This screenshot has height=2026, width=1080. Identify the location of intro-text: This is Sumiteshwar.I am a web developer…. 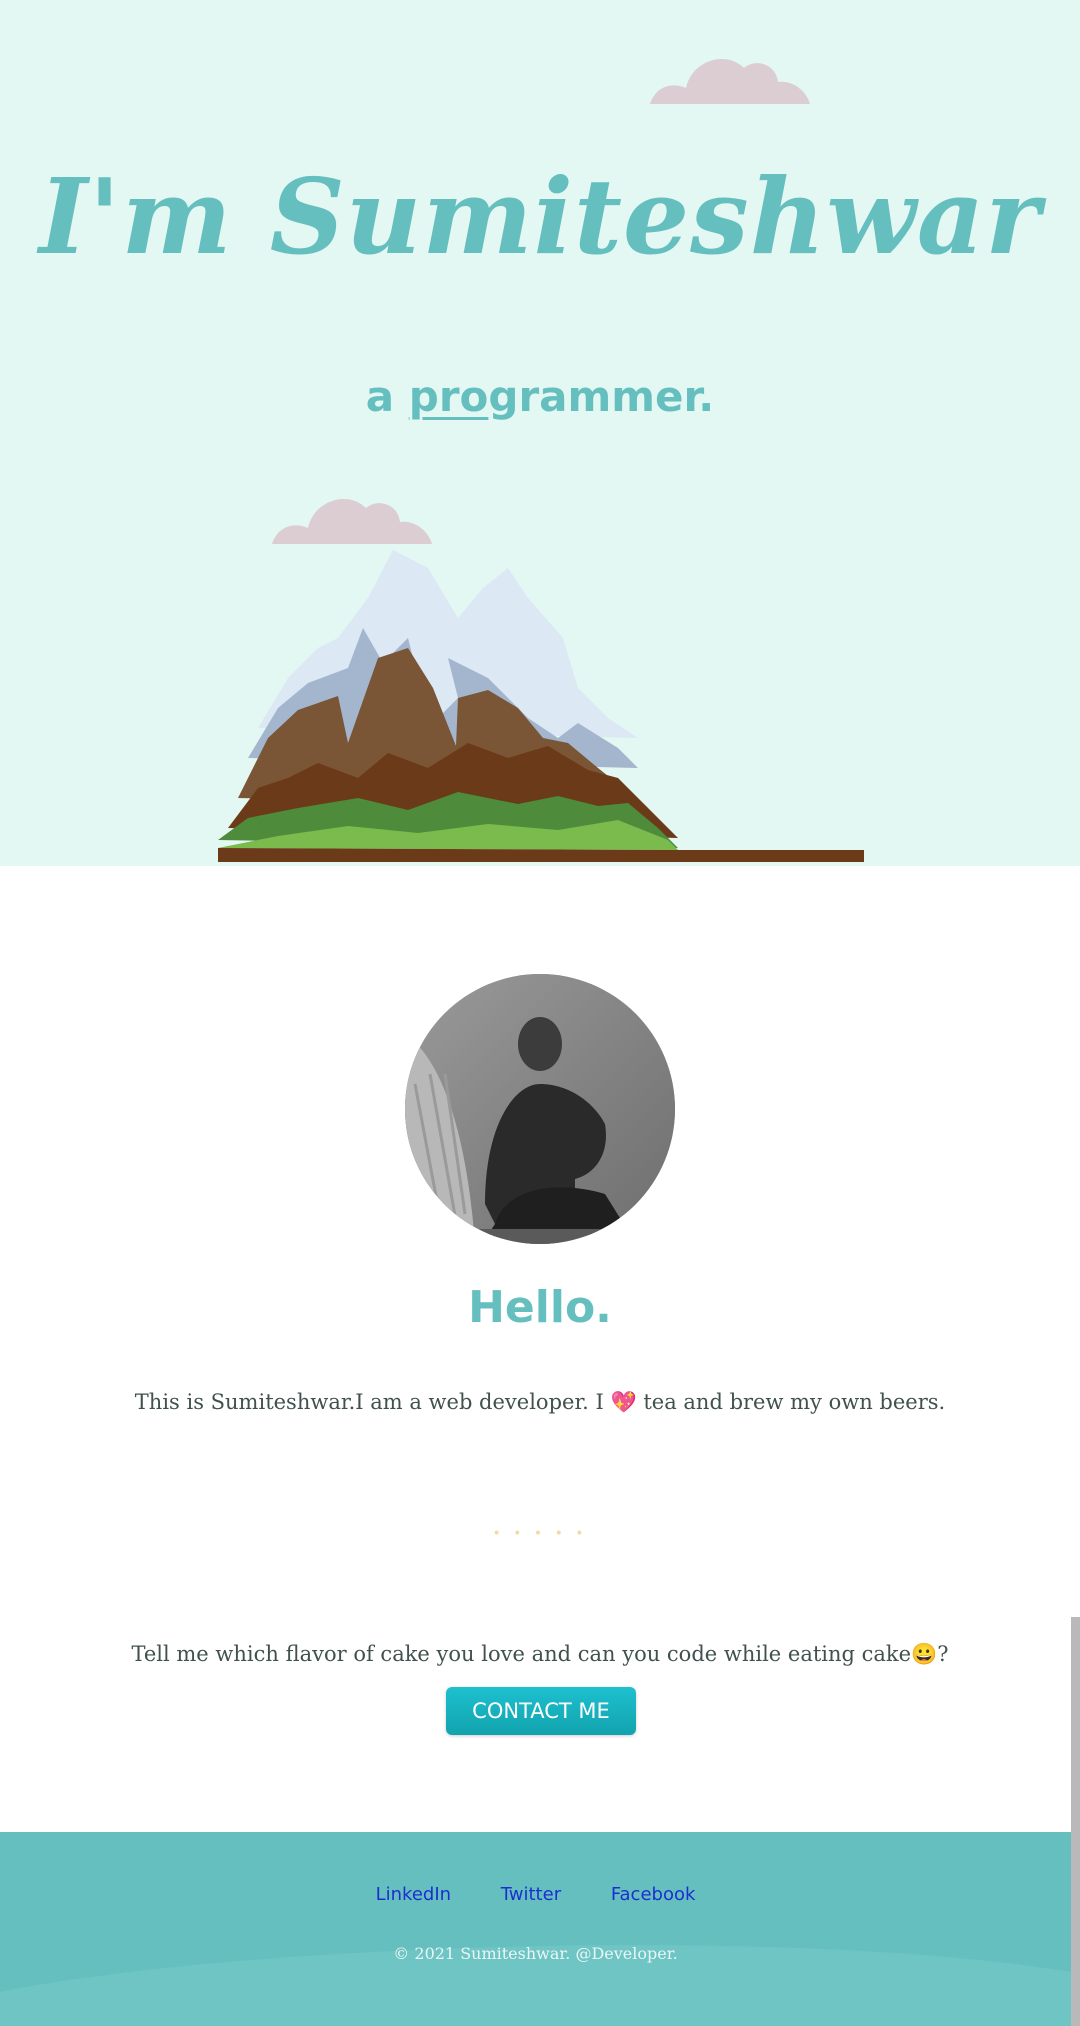
(540, 1402).